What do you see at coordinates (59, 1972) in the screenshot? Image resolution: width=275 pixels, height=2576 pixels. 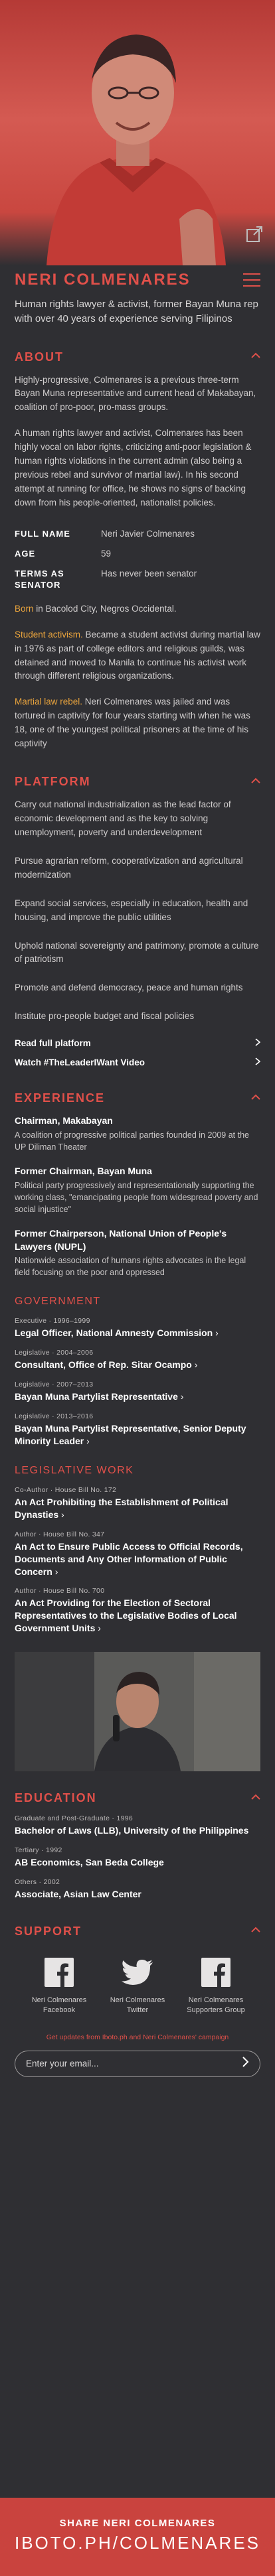 I see `facebook-icon` at bounding box center [59, 1972].